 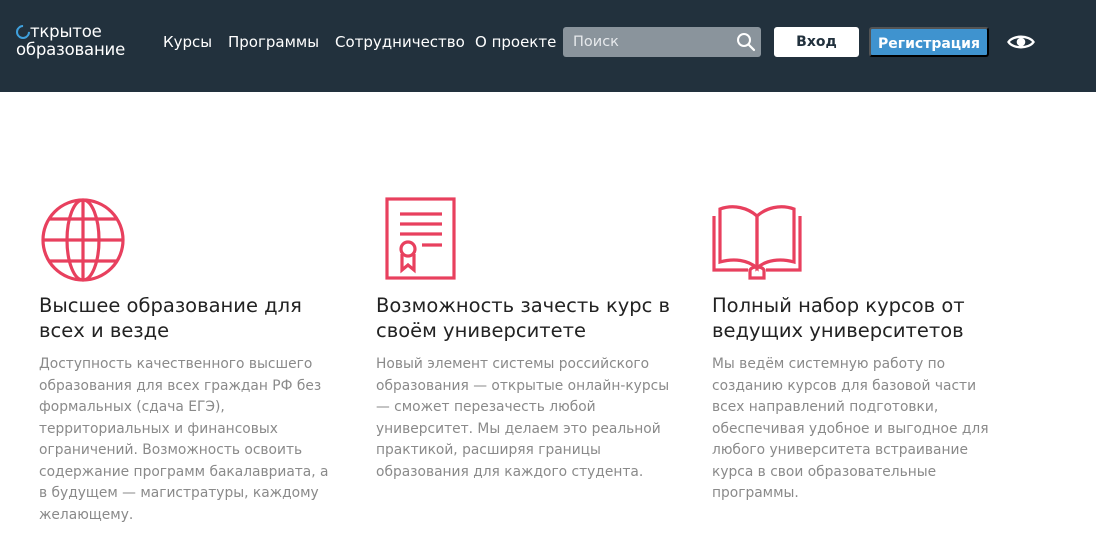 I want to click on site-logo: ткрытое образование, so click(x=77, y=42).